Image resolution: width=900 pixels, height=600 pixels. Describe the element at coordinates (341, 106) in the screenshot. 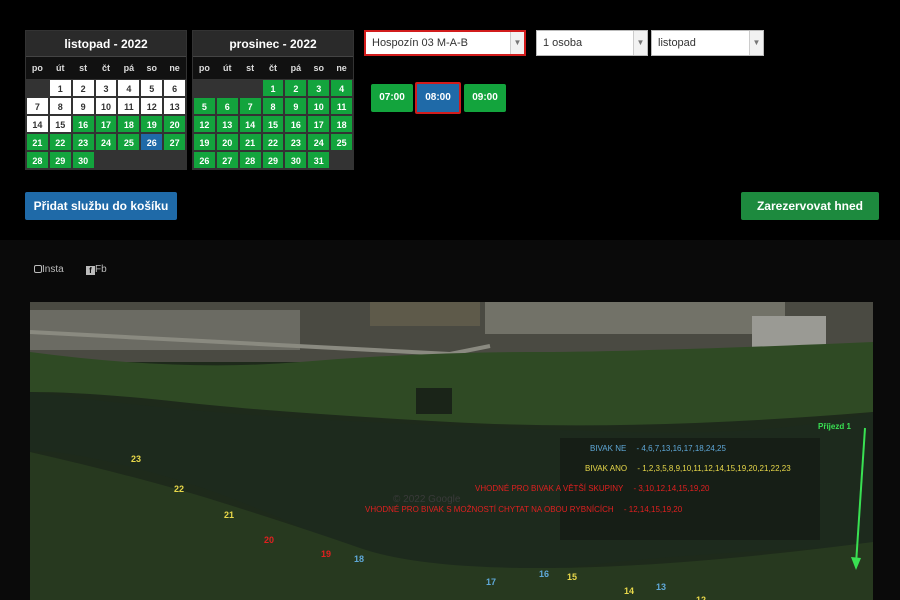

I see `calendar-day: 11` at that location.